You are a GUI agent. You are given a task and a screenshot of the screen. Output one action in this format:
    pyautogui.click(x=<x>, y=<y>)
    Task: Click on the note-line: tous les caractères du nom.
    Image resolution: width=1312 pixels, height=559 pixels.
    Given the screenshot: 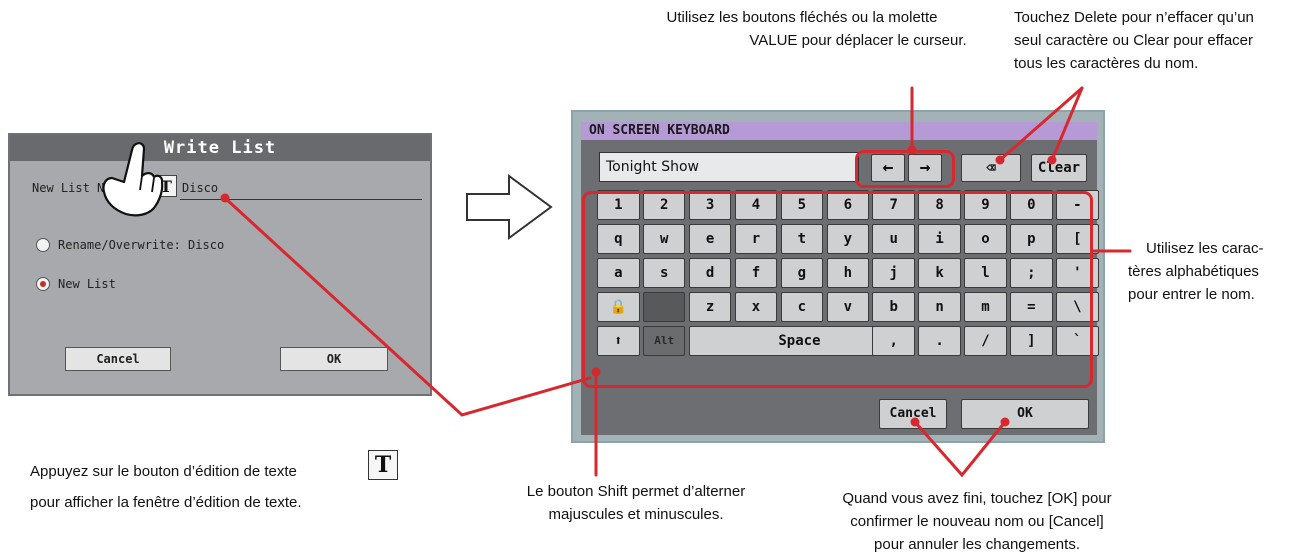 What is the action you would take?
    pyautogui.click(x=1106, y=63)
    